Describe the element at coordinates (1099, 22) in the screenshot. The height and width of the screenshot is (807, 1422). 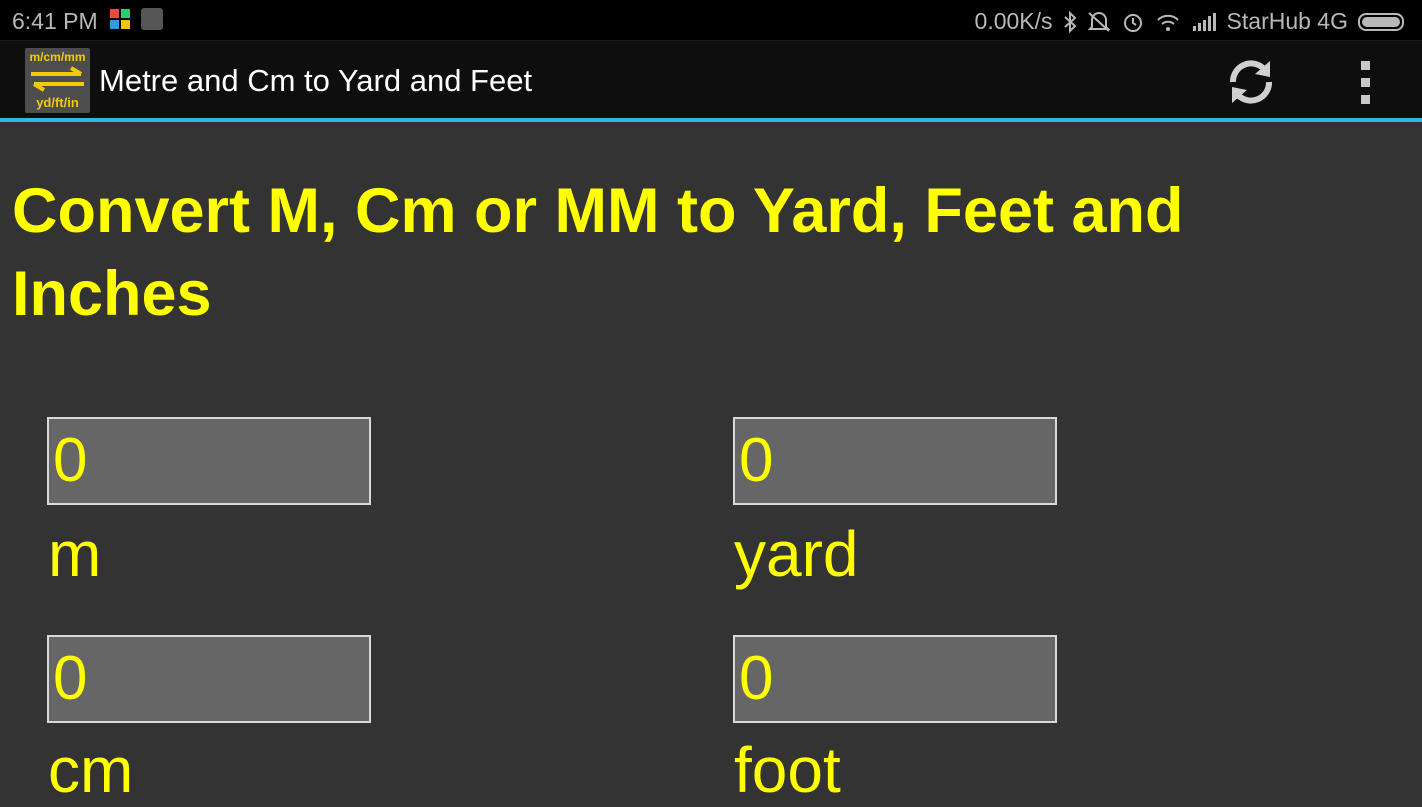
I see `mute-icon` at that location.